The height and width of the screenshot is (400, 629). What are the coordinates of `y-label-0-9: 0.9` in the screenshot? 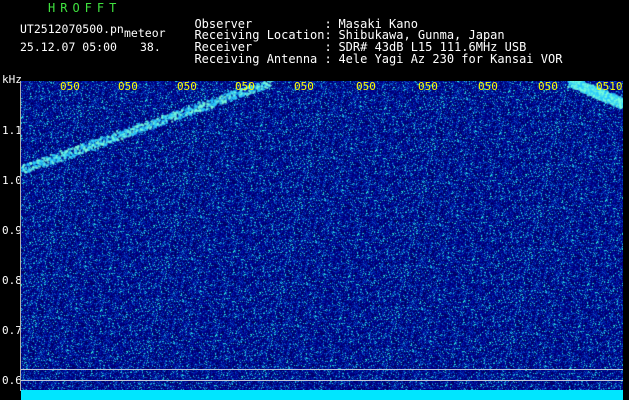 It's located at (12, 230).